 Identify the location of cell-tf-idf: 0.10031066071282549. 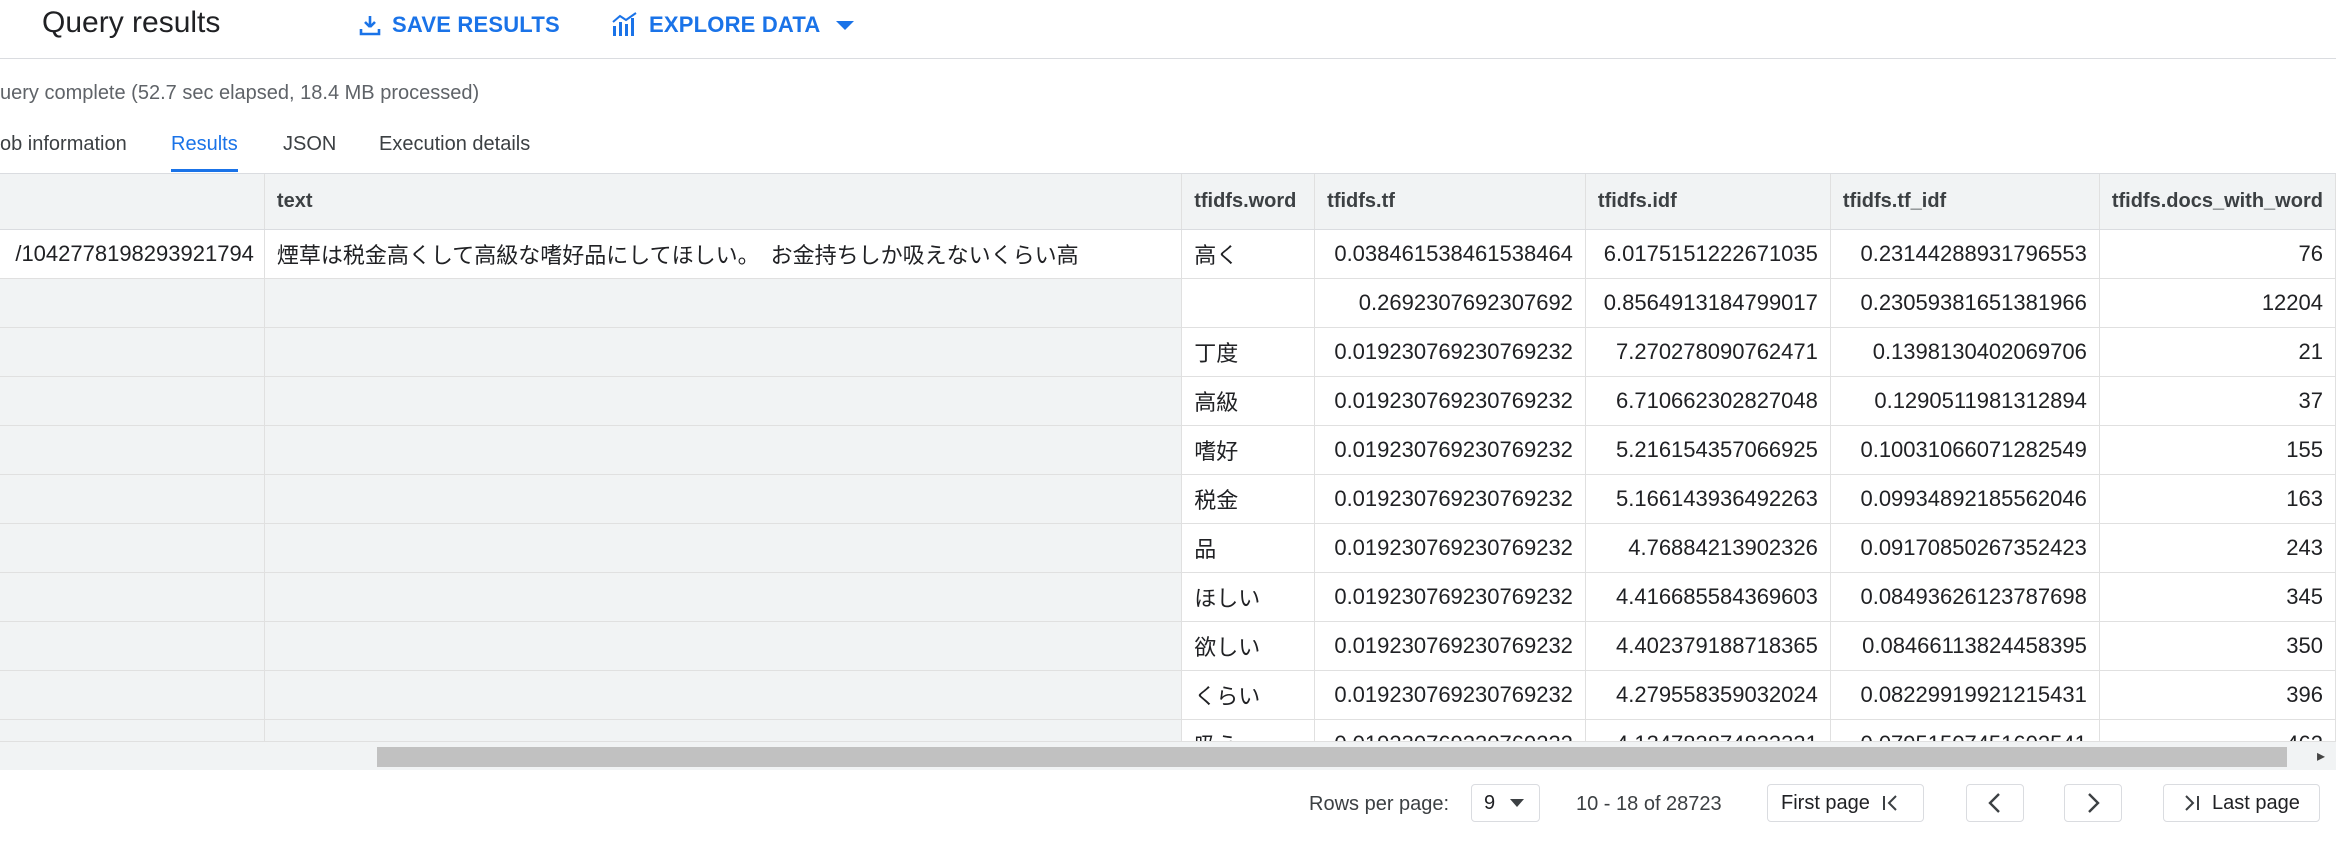
(1965, 450).